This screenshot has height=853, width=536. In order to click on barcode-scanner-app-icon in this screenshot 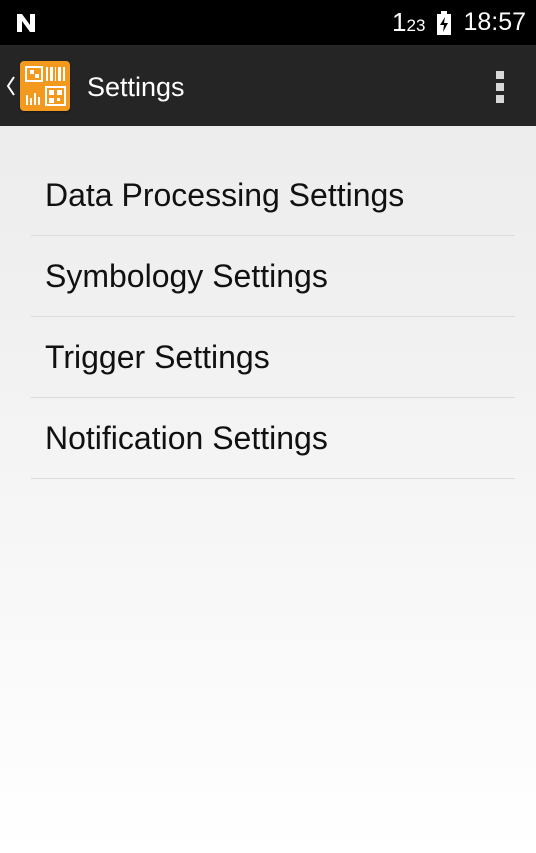, I will do `click(45, 86)`.